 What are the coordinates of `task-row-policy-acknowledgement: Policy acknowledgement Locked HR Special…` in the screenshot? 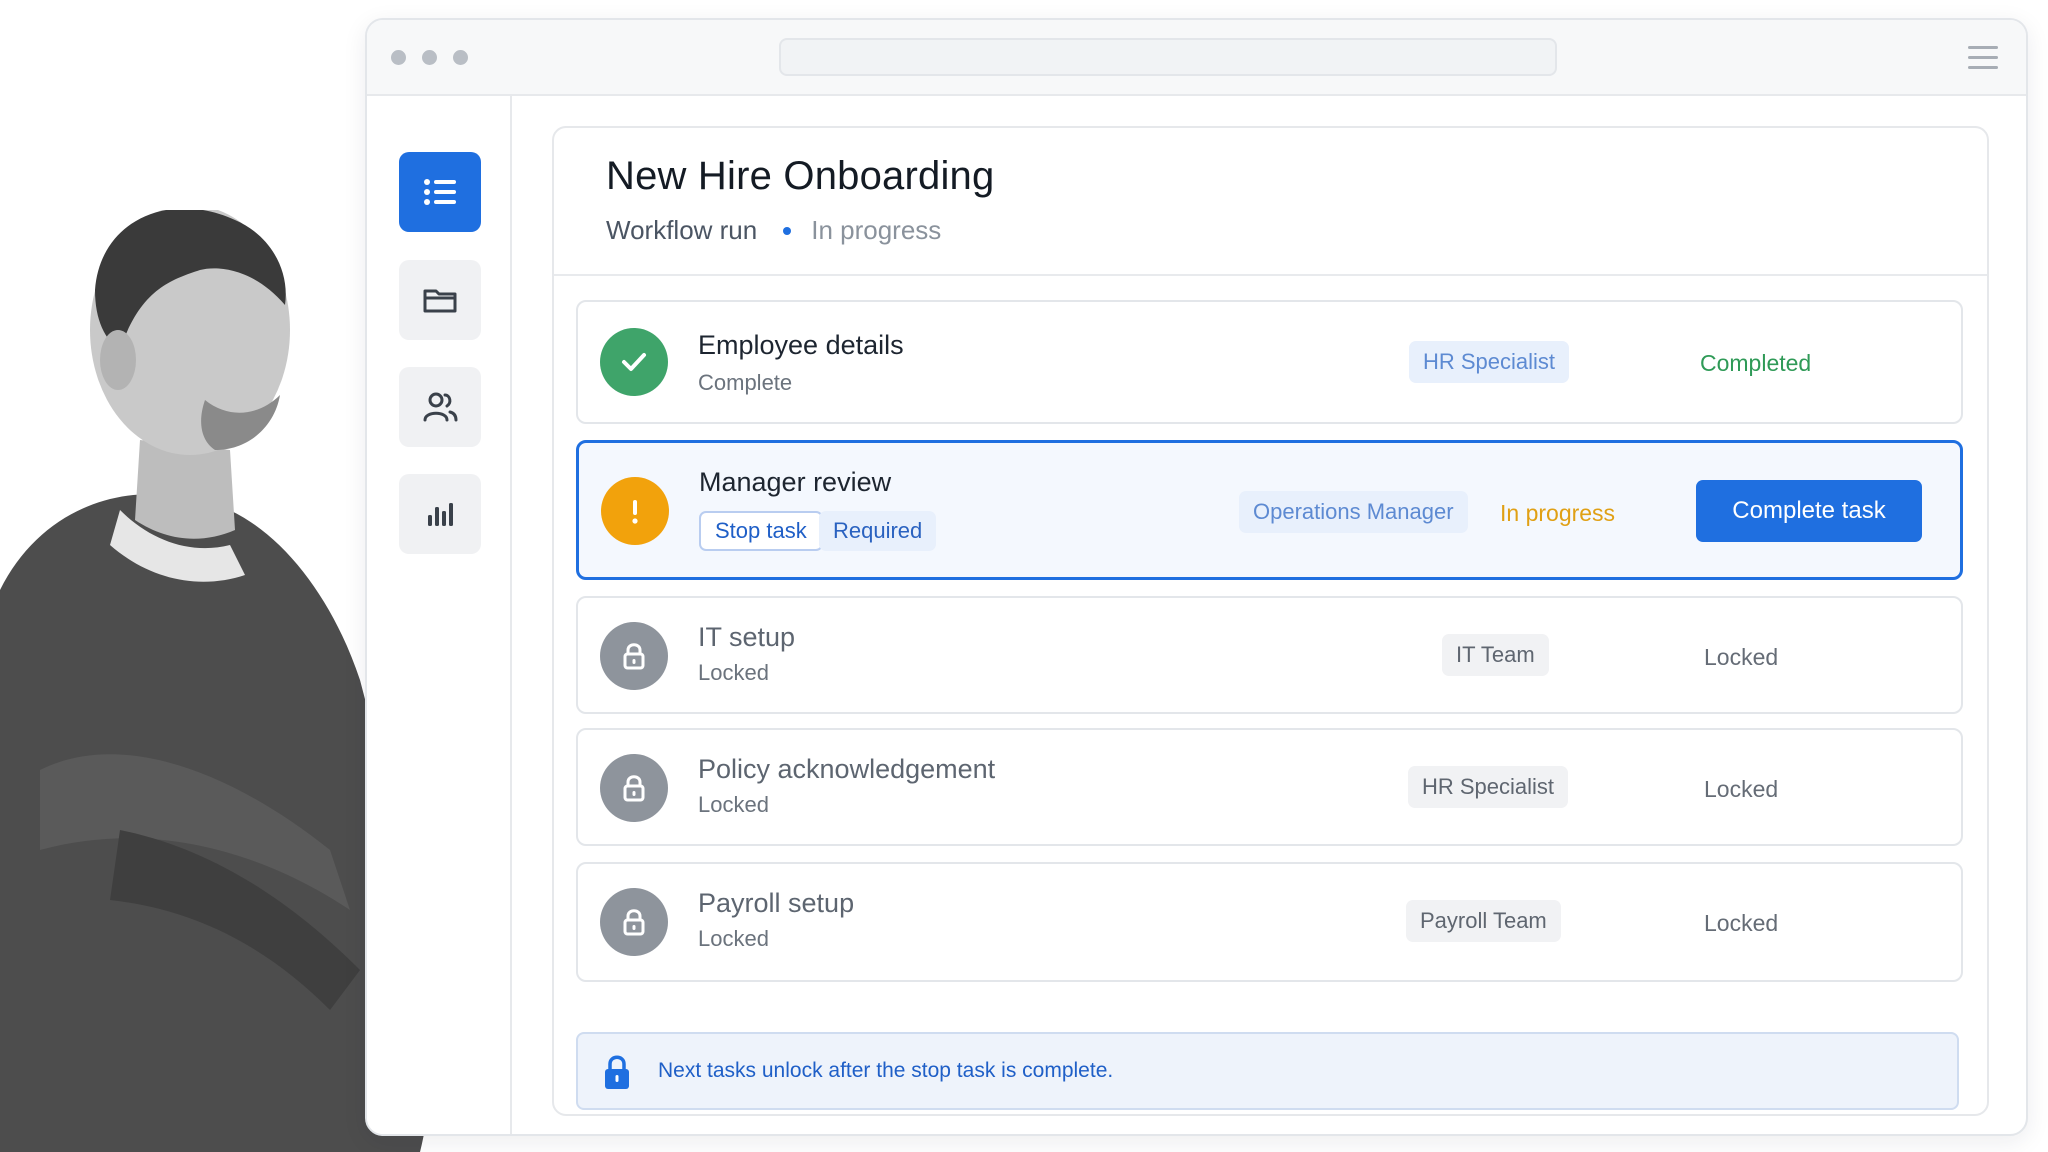 It's located at (1269, 787).